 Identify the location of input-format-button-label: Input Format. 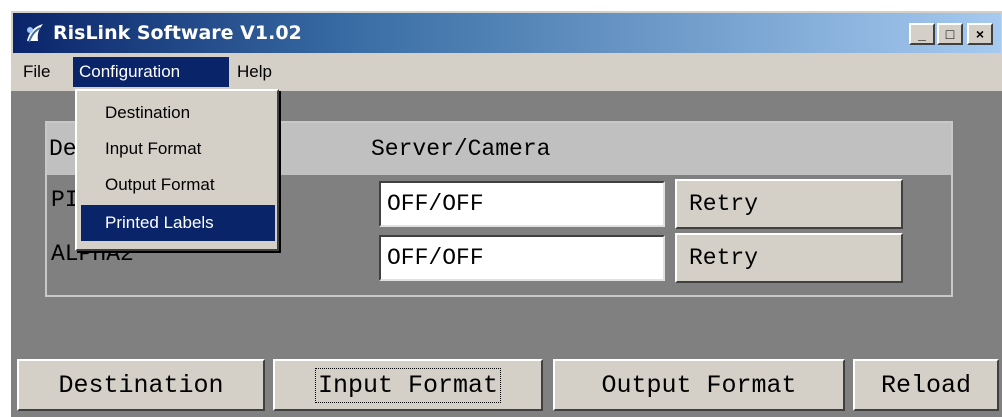
(408, 385).